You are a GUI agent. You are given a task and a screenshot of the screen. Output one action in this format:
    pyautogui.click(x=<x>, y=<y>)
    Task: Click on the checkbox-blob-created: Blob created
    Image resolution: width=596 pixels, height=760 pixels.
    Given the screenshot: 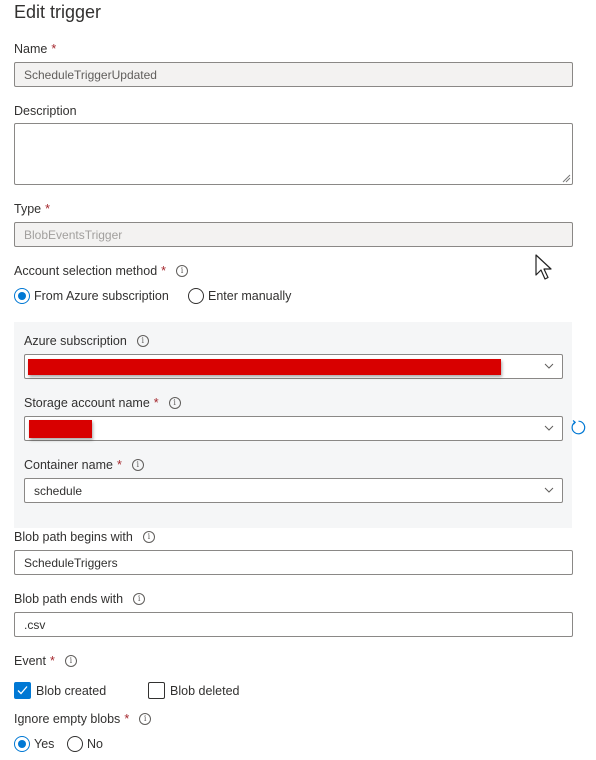 What is the action you would take?
    pyautogui.click(x=60, y=690)
    